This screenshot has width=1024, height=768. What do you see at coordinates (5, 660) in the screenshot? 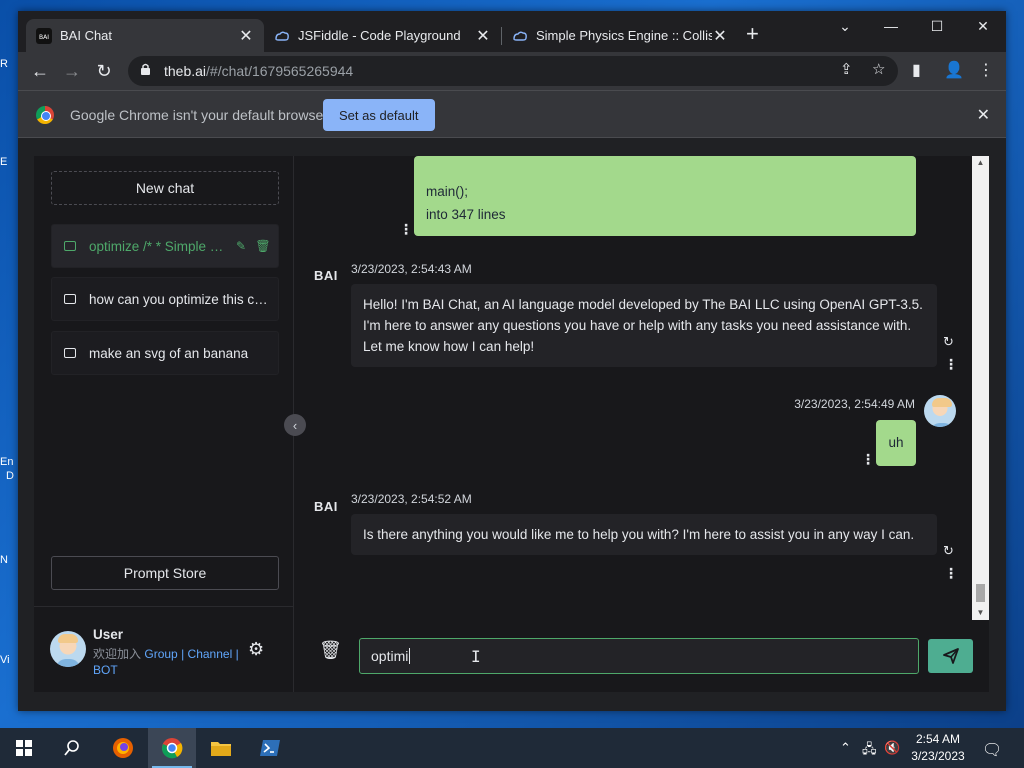
I see `desktop-icon-label: Vi` at bounding box center [5, 660].